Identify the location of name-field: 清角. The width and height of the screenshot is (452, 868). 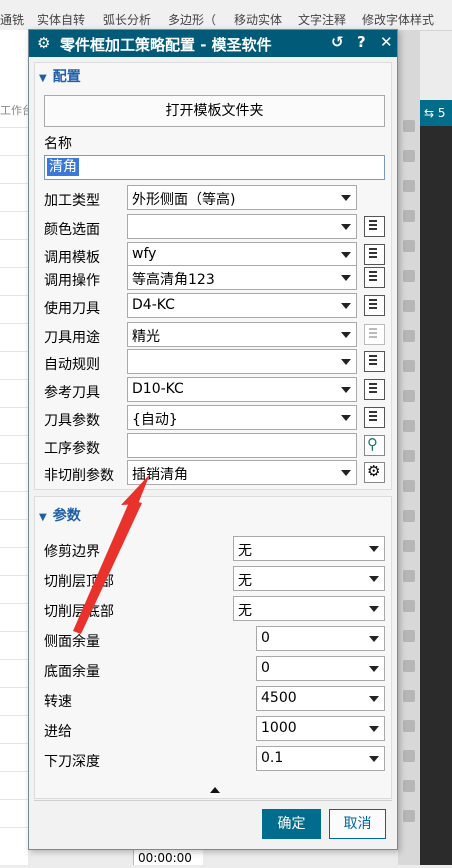
(214, 167).